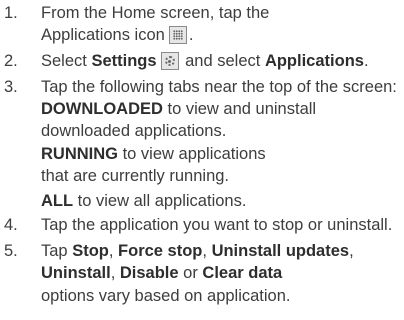  What do you see at coordinates (57, 201) in the screenshot?
I see `all-label: ALL` at bounding box center [57, 201].